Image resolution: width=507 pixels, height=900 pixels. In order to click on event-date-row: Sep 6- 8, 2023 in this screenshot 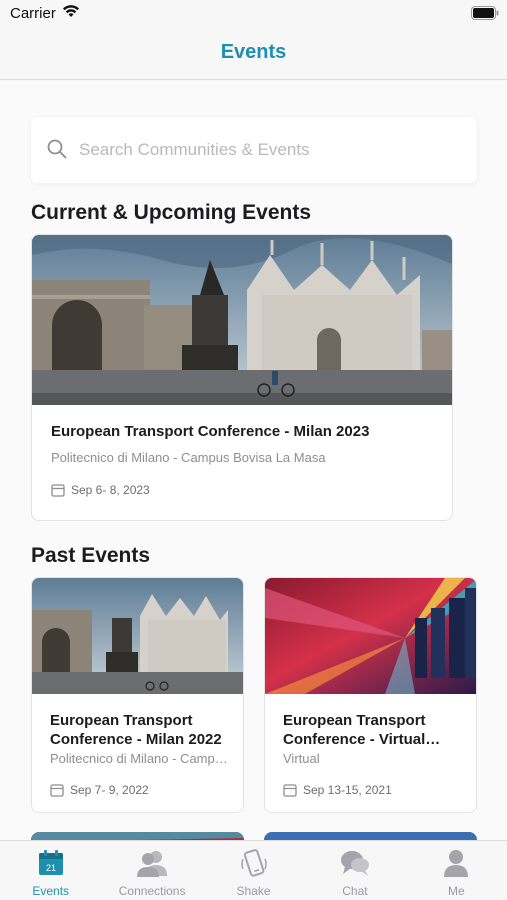, I will do `click(100, 490)`.